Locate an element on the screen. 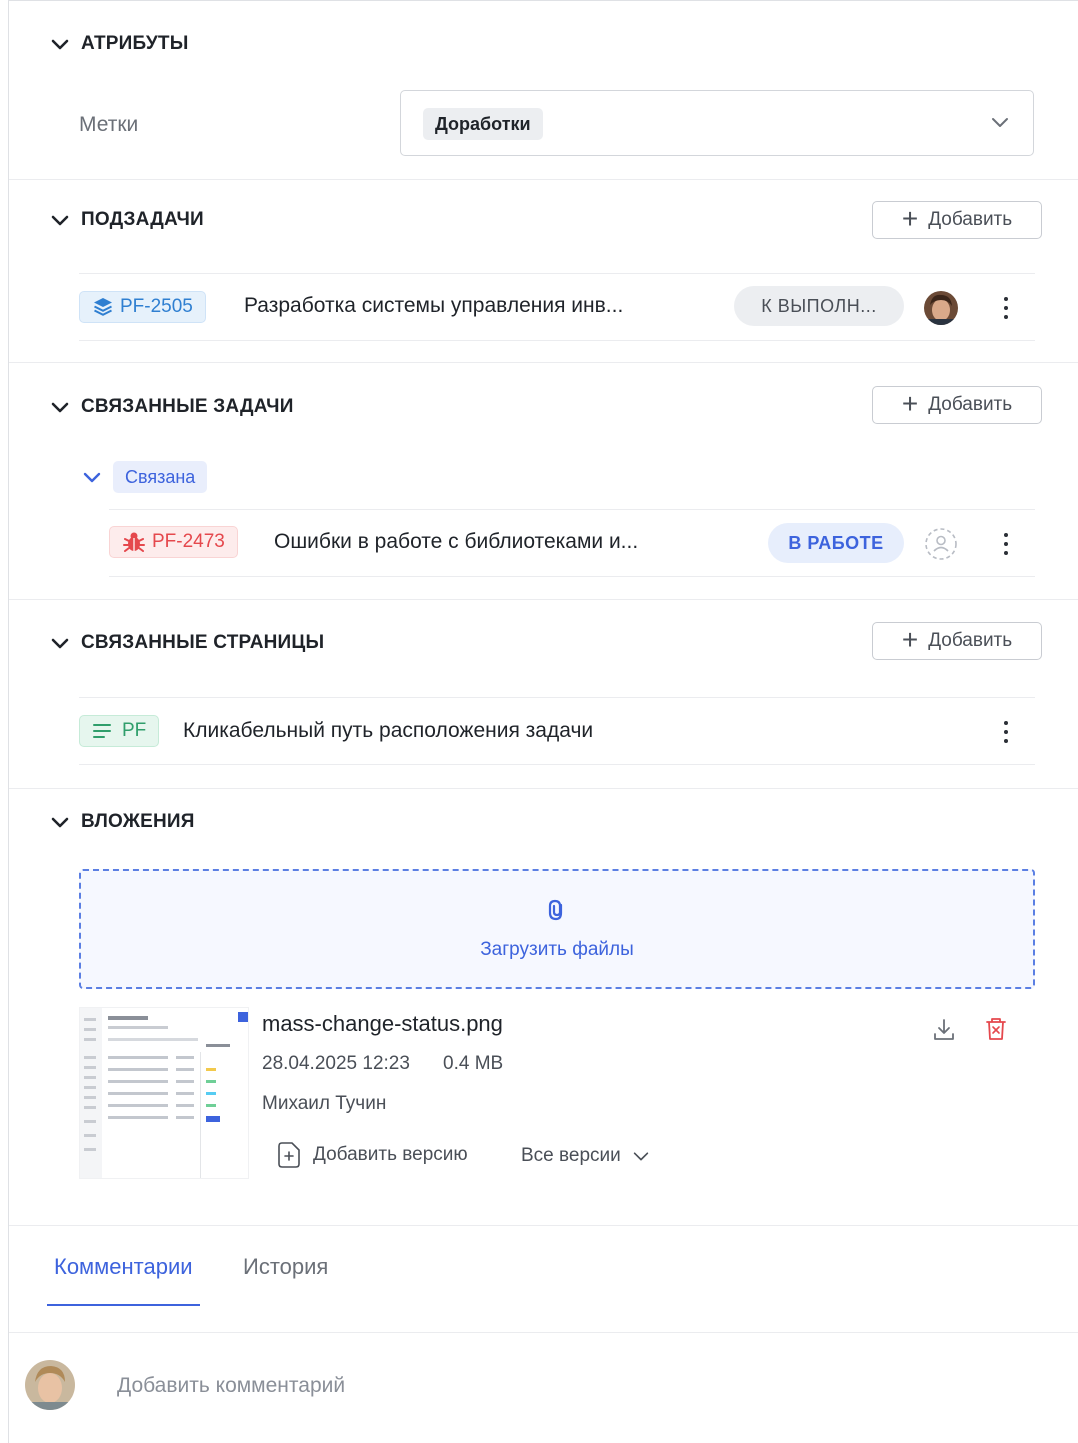  subtasks-header: ПОДЗАДАЧИ is located at coordinates (126, 220).